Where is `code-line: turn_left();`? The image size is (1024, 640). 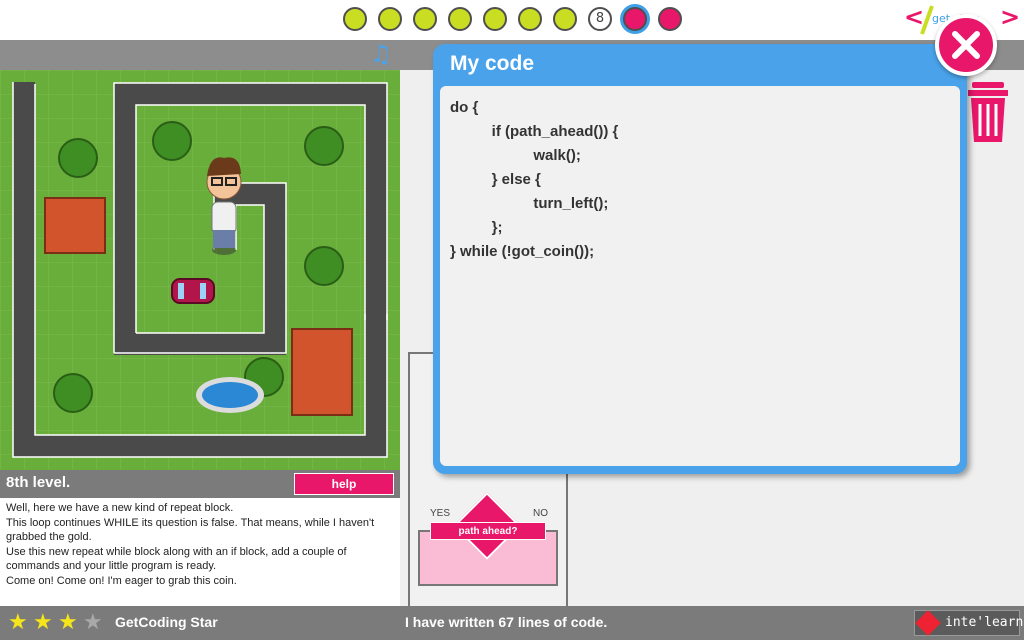
code-line: turn_left(); is located at coordinates (529, 203).